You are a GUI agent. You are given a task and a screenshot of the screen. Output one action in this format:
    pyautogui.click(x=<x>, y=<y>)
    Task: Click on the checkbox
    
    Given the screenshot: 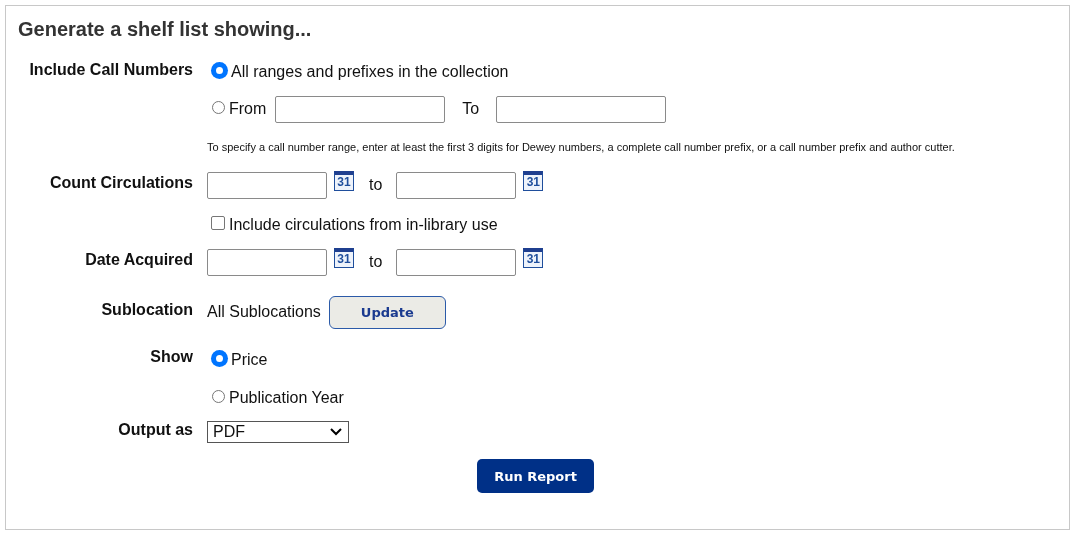 What is the action you would take?
    pyautogui.click(x=218, y=223)
    